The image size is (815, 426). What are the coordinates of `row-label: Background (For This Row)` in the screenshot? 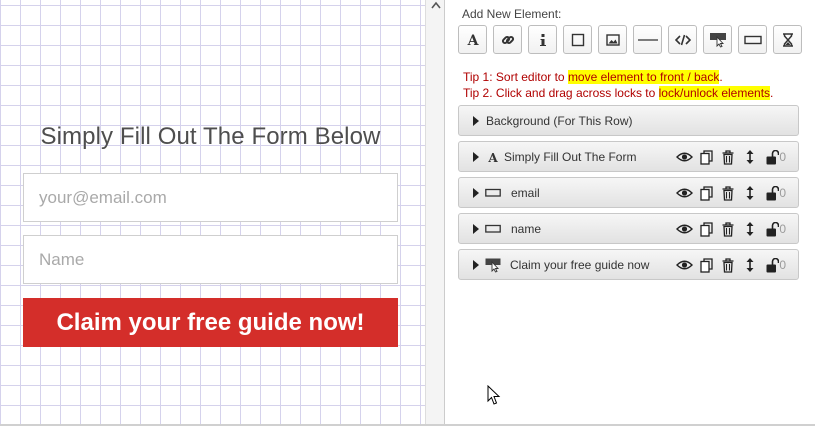 It's located at (559, 121).